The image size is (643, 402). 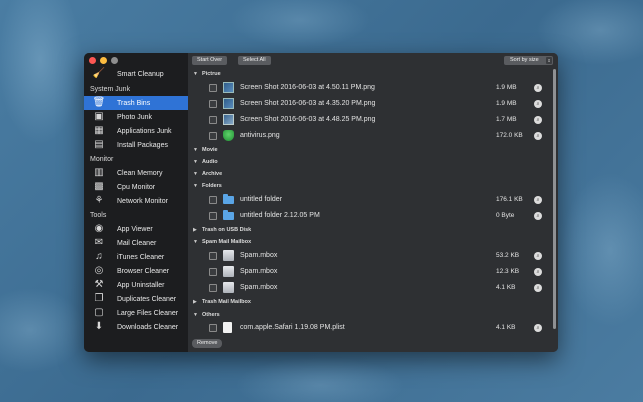 I want to click on file-row: untitled folder 2.12.05 PM 0 Byte ⌕, so click(x=368, y=216).